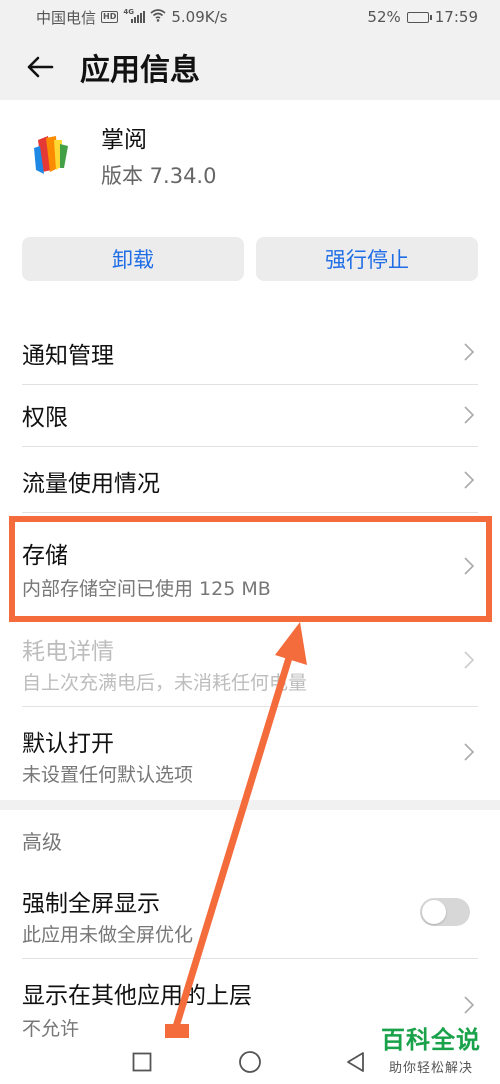 The image size is (500, 1084). I want to click on back-arrow-icon, so click(40, 67).